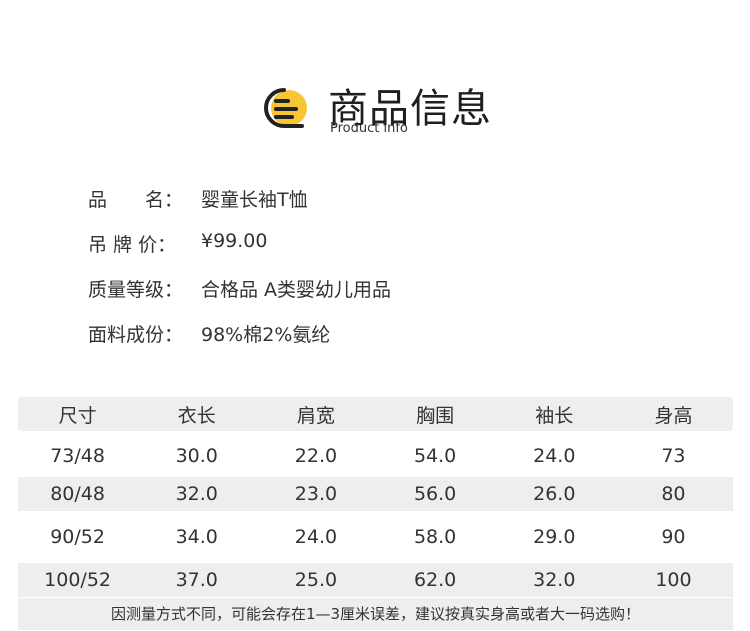 The width and height of the screenshot is (750, 631). Describe the element at coordinates (234, 241) in the screenshot. I see `info-value: ¥99.00` at that location.